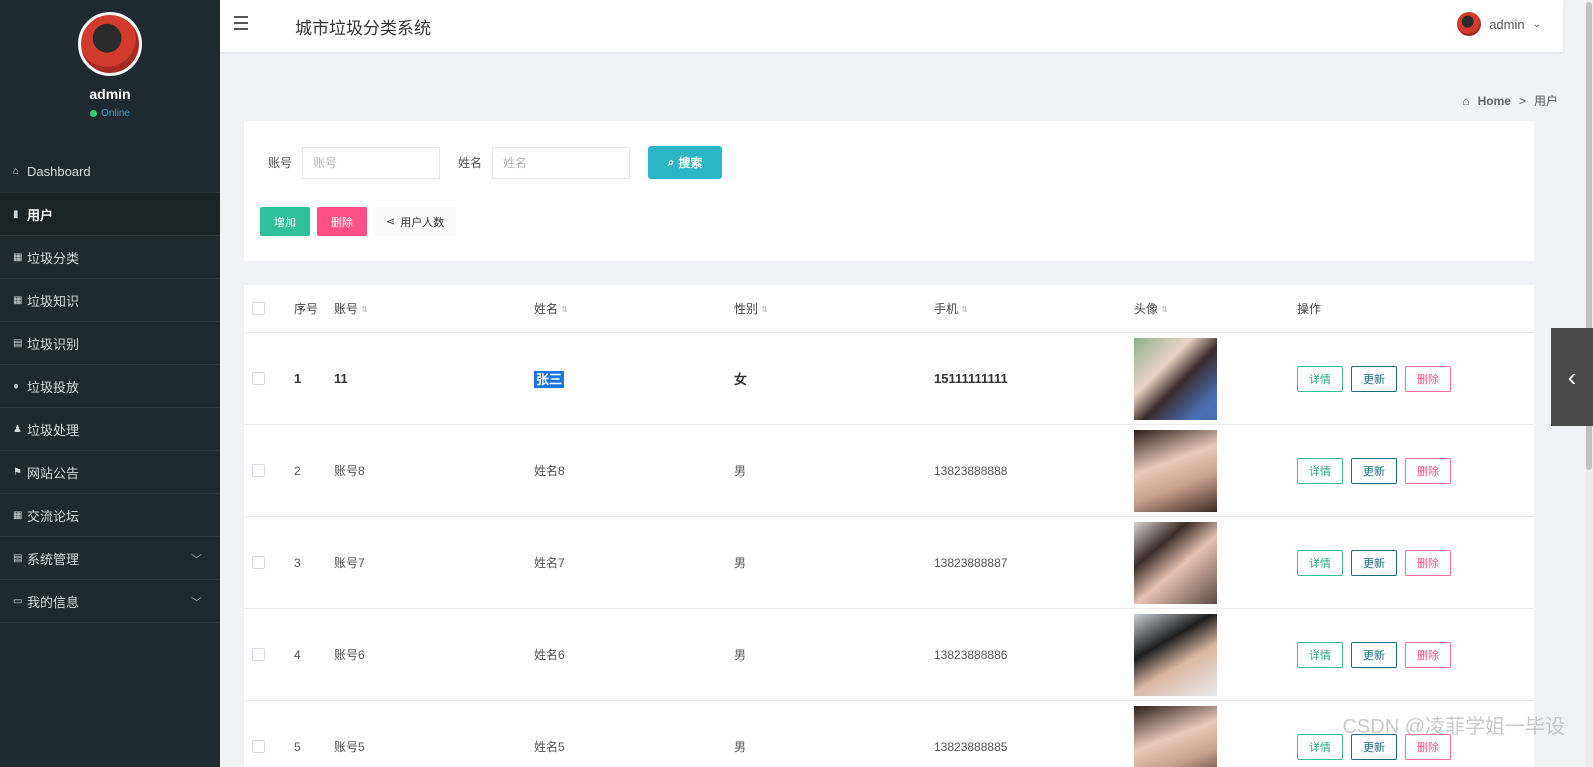 This screenshot has height=767, width=1593. I want to click on cell-phone: 13823888886, so click(971, 654).